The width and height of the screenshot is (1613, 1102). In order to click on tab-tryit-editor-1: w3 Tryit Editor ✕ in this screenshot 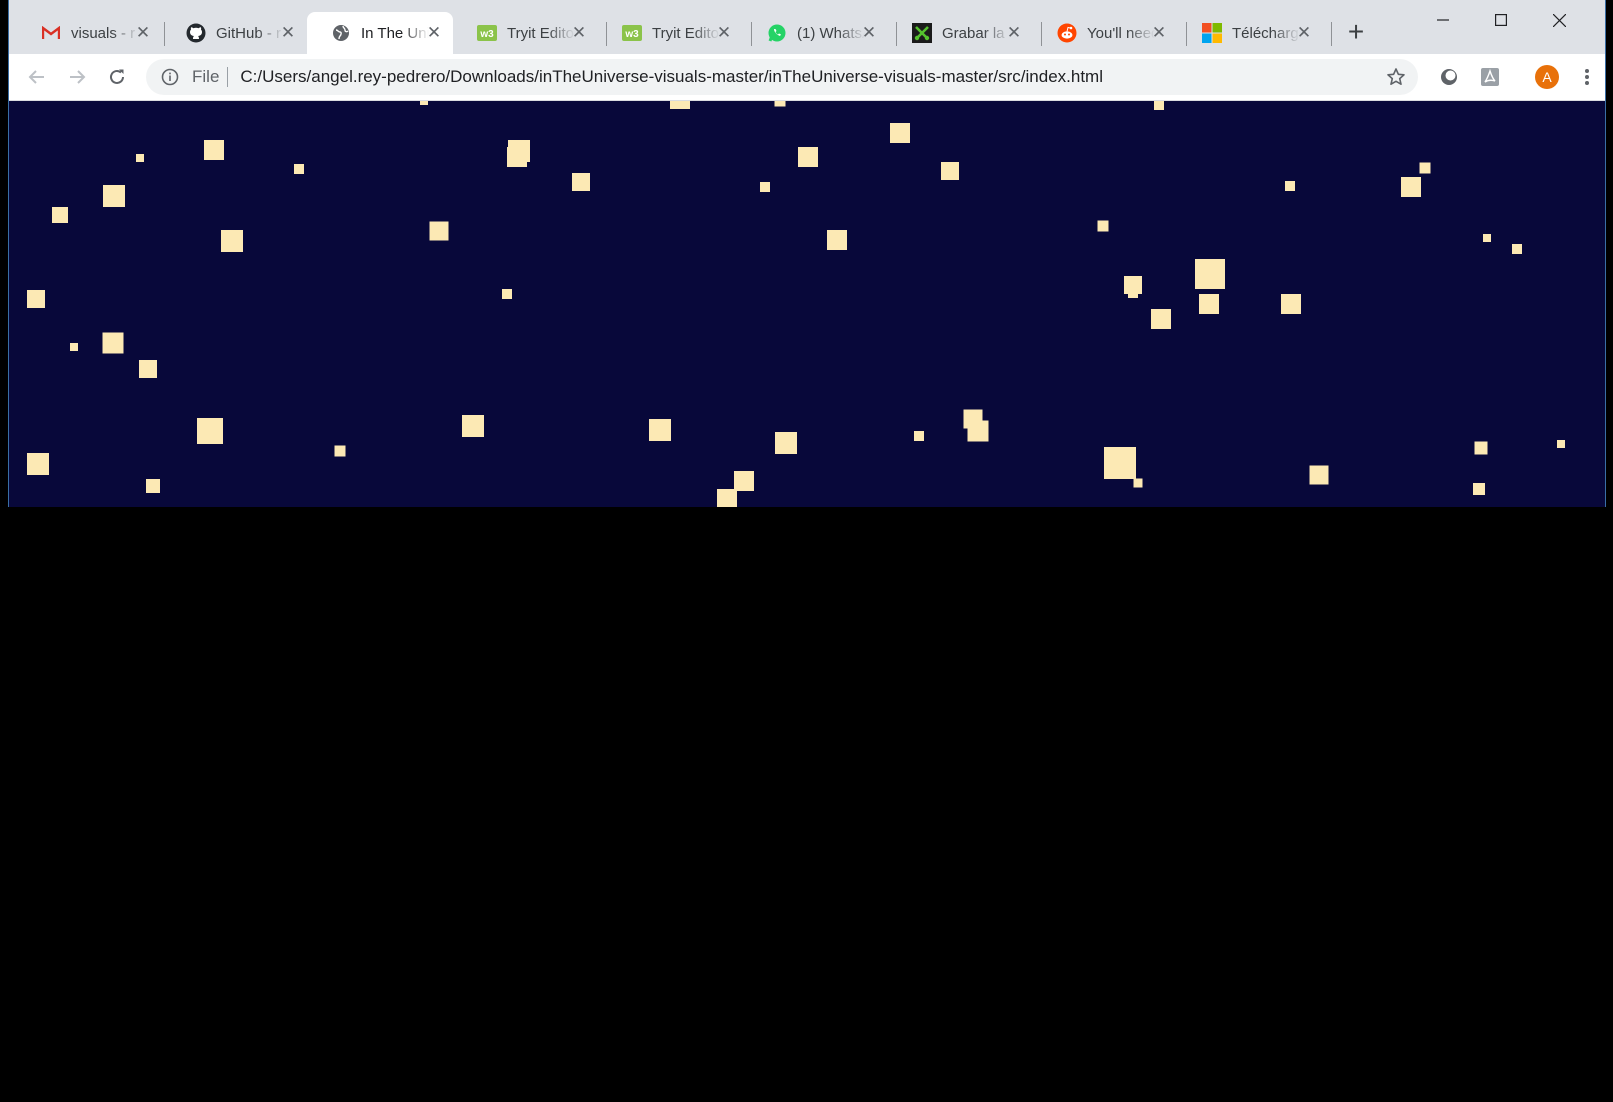, I will do `click(525, 33)`.